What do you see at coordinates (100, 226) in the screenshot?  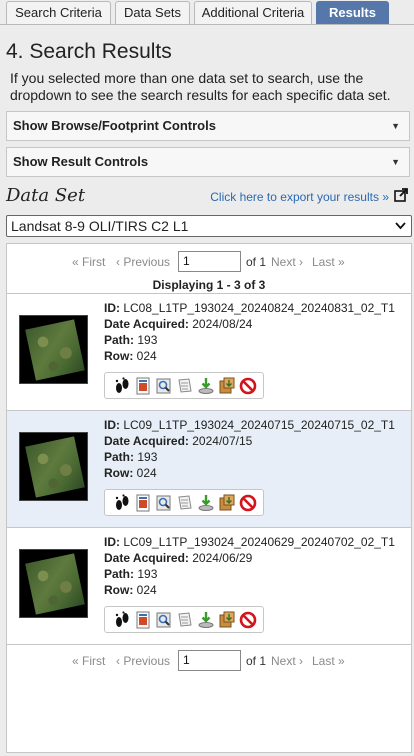 I see `data-set-selected-value: Landsat 8-9 OLI/TIRS C2 L1` at bounding box center [100, 226].